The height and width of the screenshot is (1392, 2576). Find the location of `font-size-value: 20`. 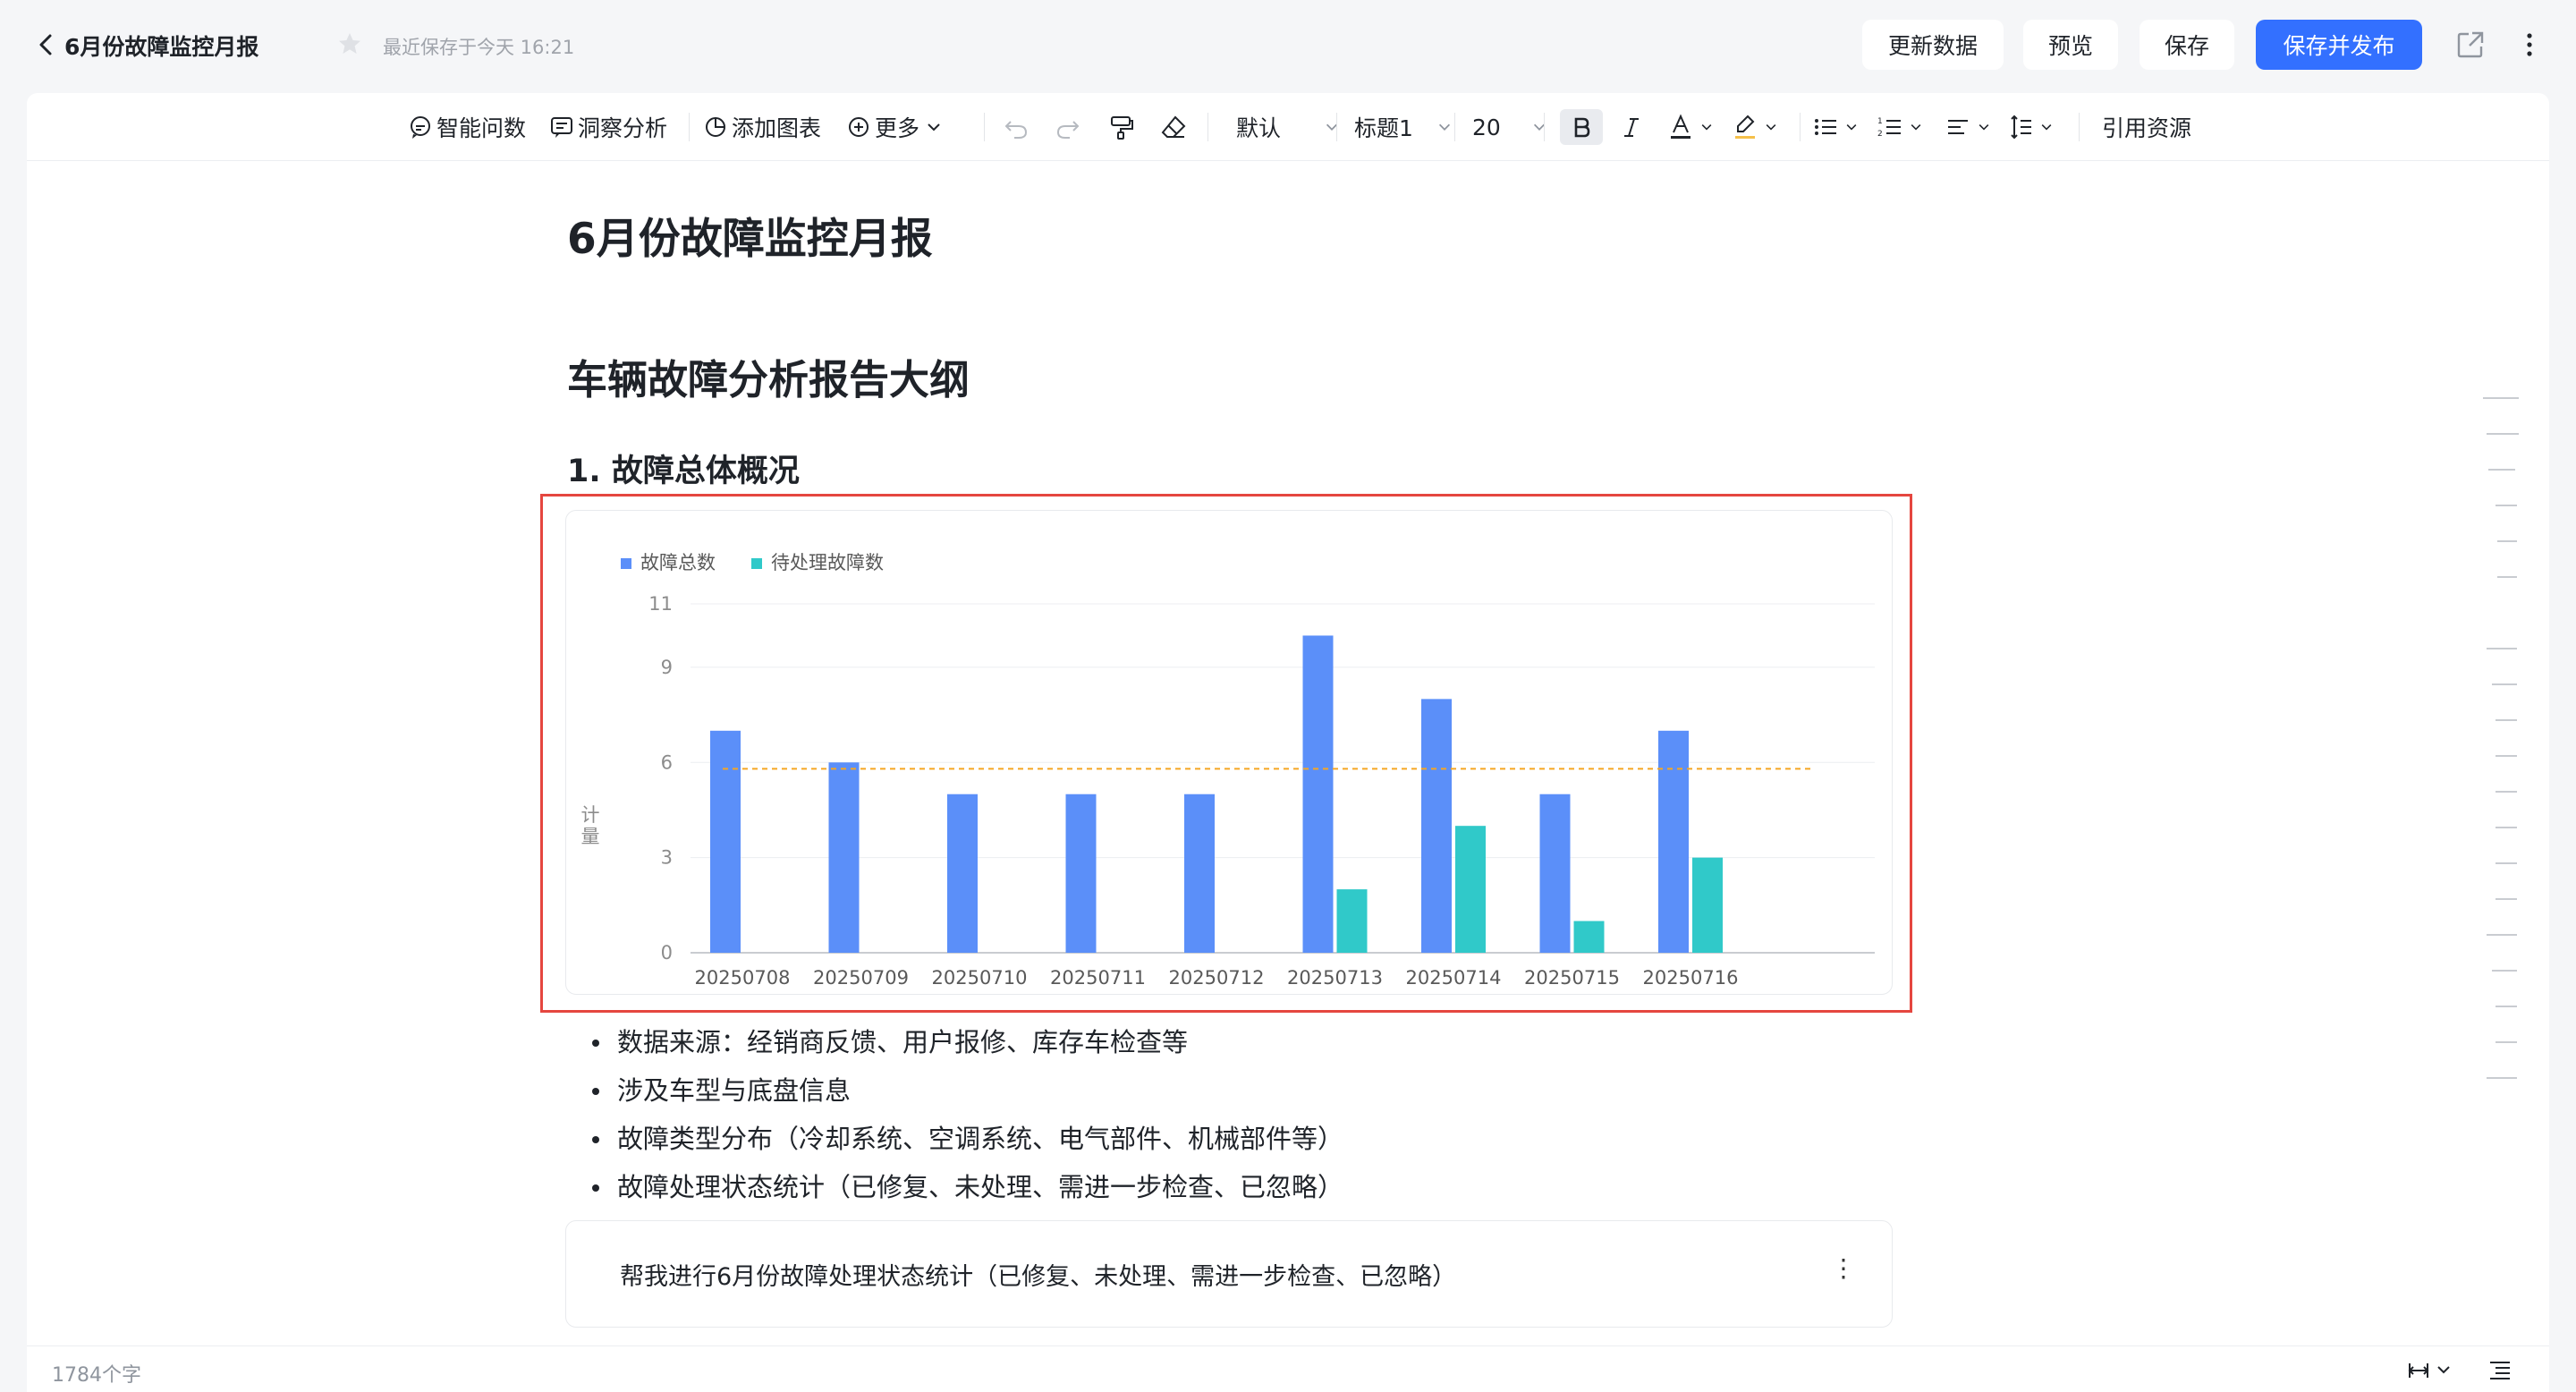

font-size-value: 20 is located at coordinates (1486, 127).